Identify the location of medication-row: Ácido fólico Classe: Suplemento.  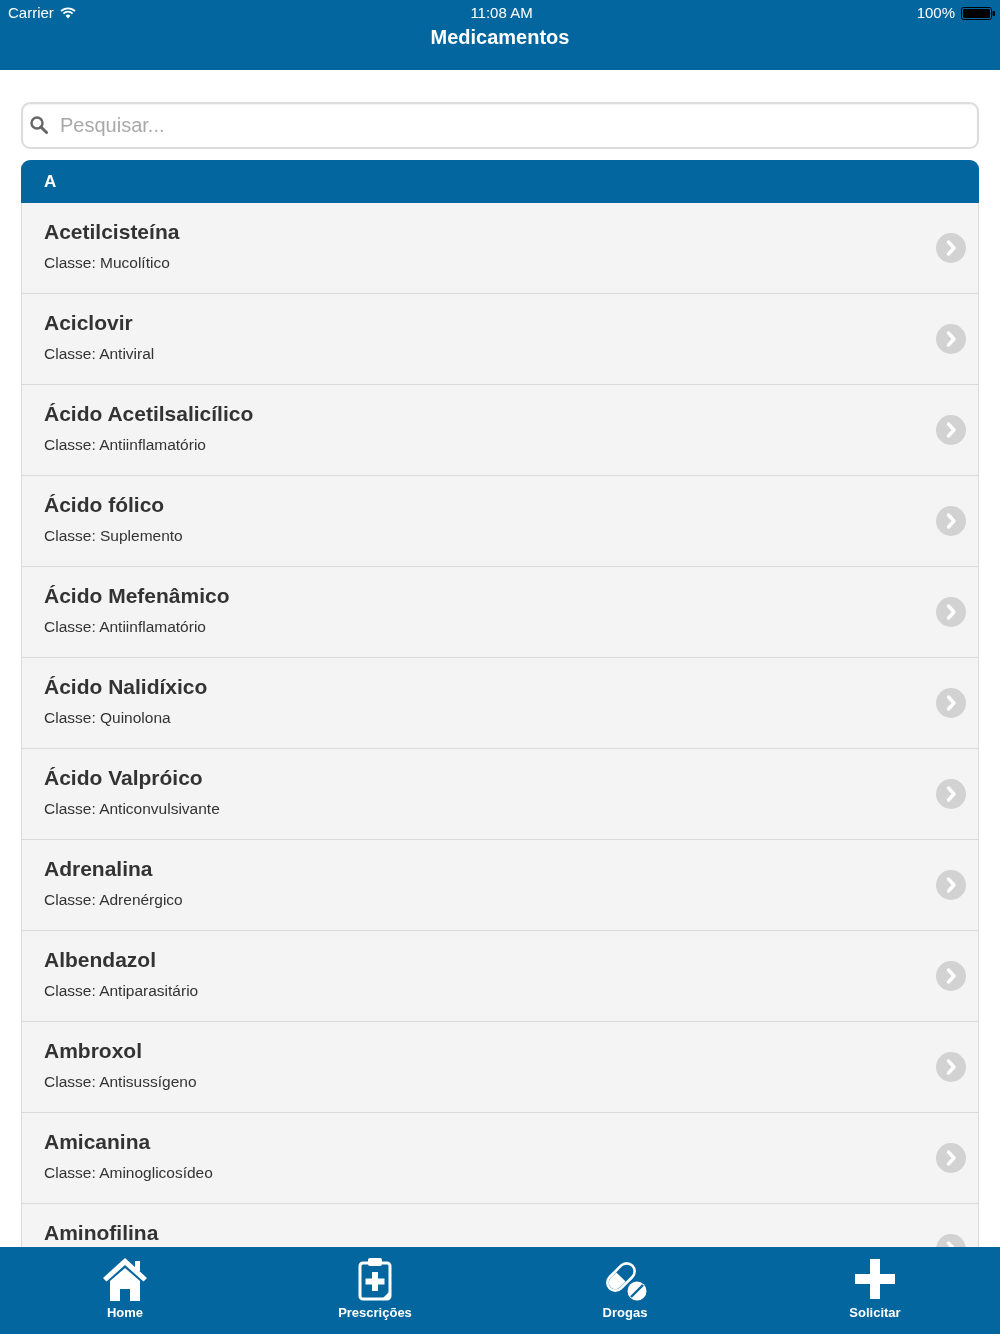
(500, 521).